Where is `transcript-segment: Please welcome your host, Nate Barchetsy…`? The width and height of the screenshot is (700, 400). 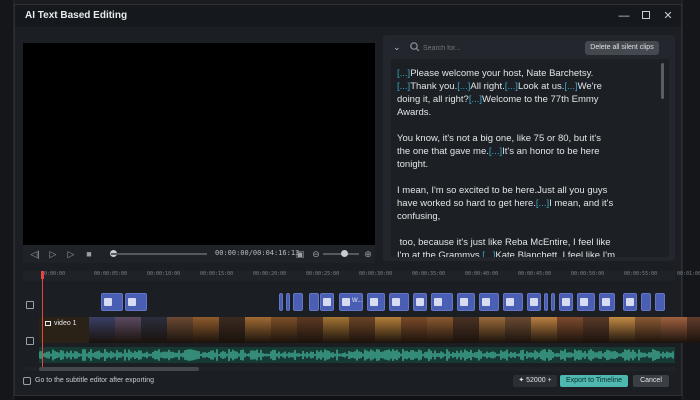
transcript-segment: Please welcome your host, Nate Barchetsy… is located at coordinates (501, 73).